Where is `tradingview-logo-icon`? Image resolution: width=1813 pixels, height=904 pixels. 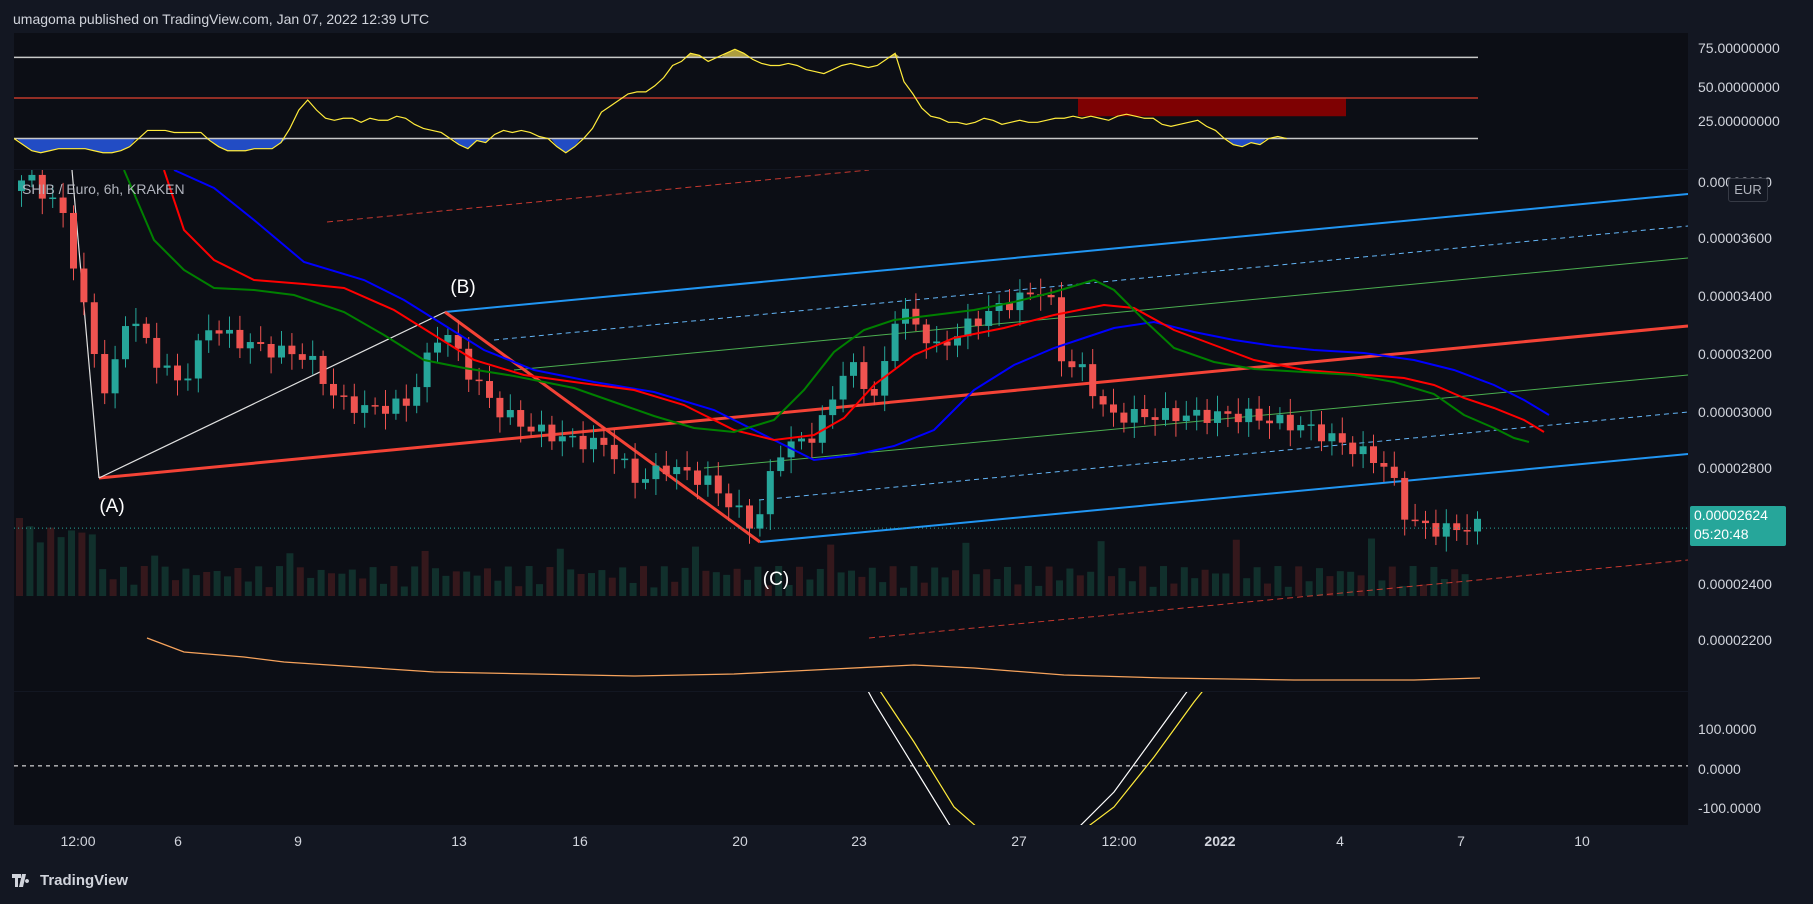
tradingview-logo-icon is located at coordinates (21, 880).